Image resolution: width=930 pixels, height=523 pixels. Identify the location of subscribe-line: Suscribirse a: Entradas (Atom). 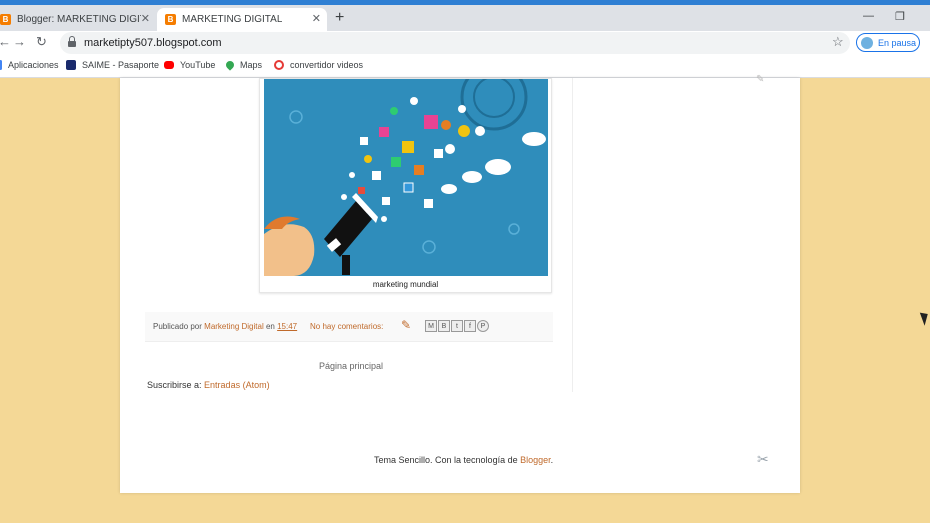
(208, 385).